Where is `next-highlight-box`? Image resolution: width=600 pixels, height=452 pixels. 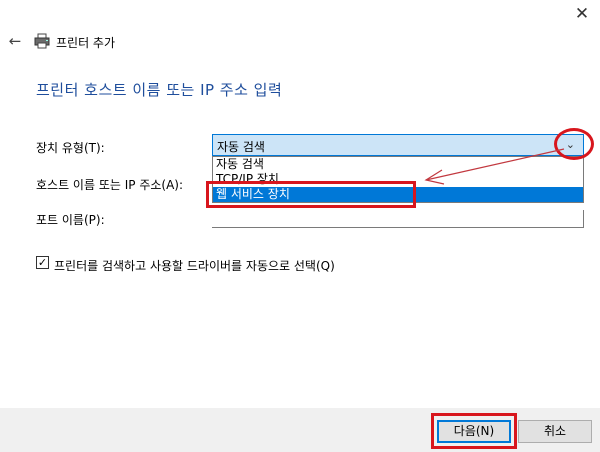
next-highlight-box is located at coordinates (474, 431).